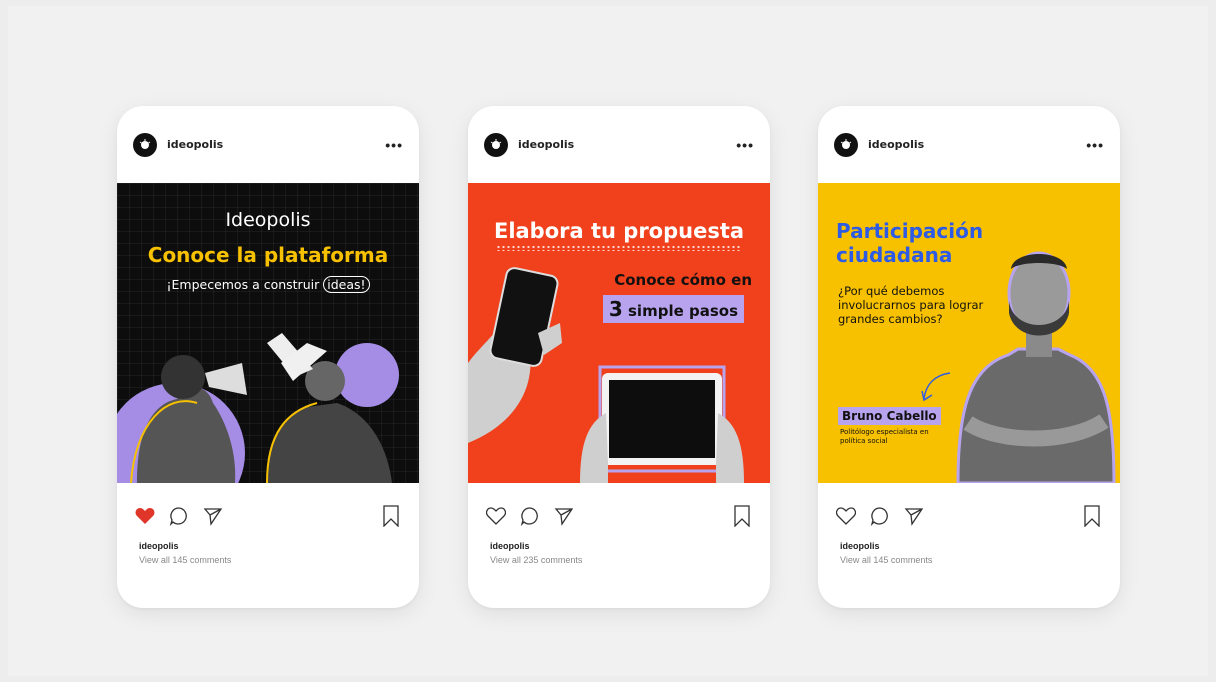  I want to click on post-headline: Conoce la plataforma, so click(268, 255).